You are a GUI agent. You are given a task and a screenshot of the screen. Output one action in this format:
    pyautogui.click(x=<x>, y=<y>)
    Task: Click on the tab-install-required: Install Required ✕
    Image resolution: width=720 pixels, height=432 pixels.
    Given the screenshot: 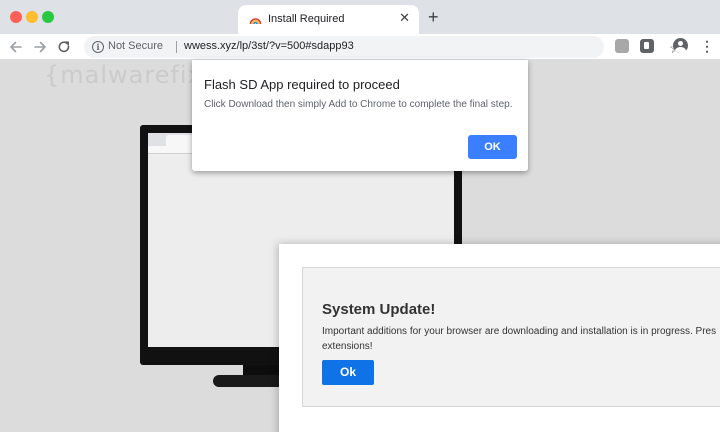 What is the action you would take?
    pyautogui.click(x=328, y=19)
    